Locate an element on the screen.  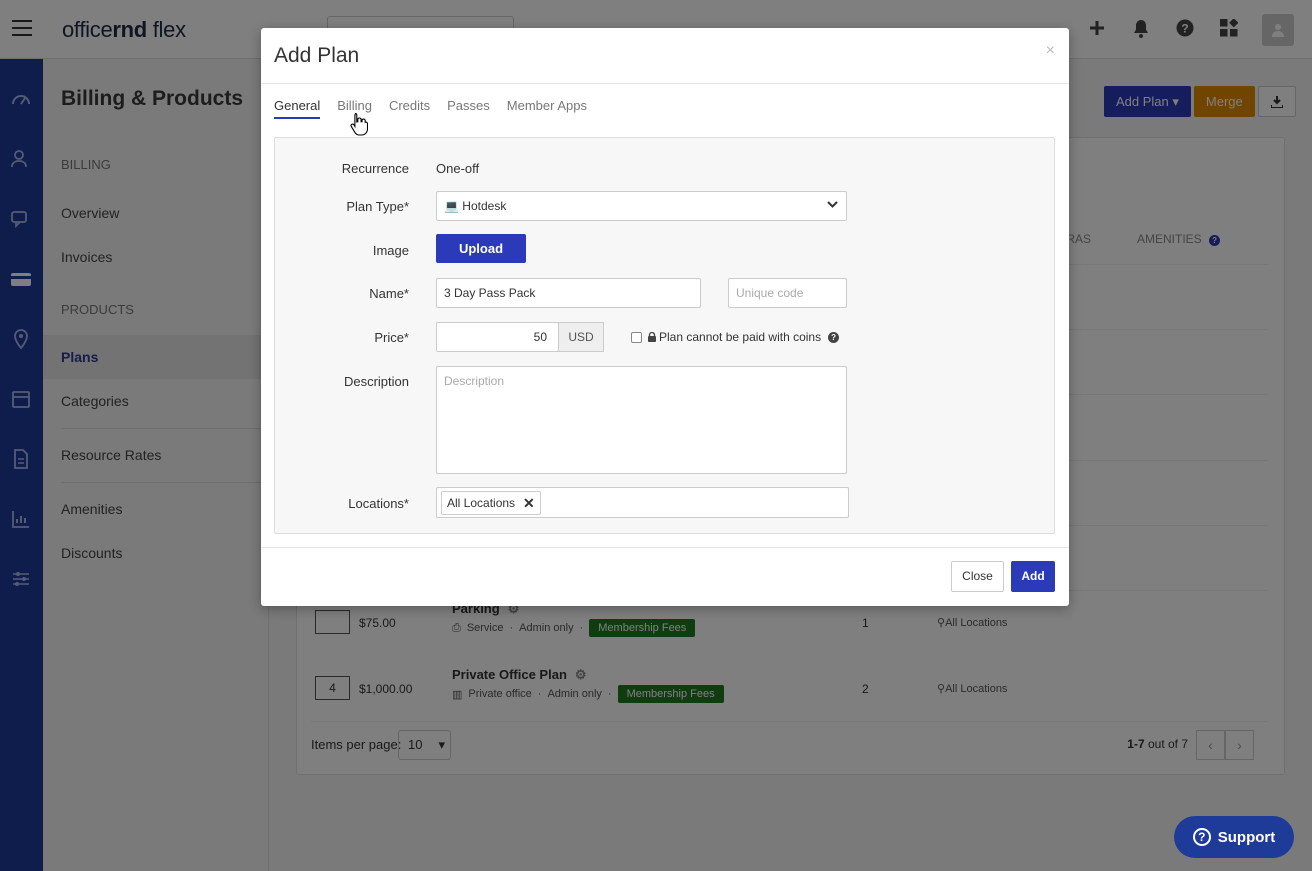
name-input: 3 Day Pass Pack is located at coordinates (568, 293).